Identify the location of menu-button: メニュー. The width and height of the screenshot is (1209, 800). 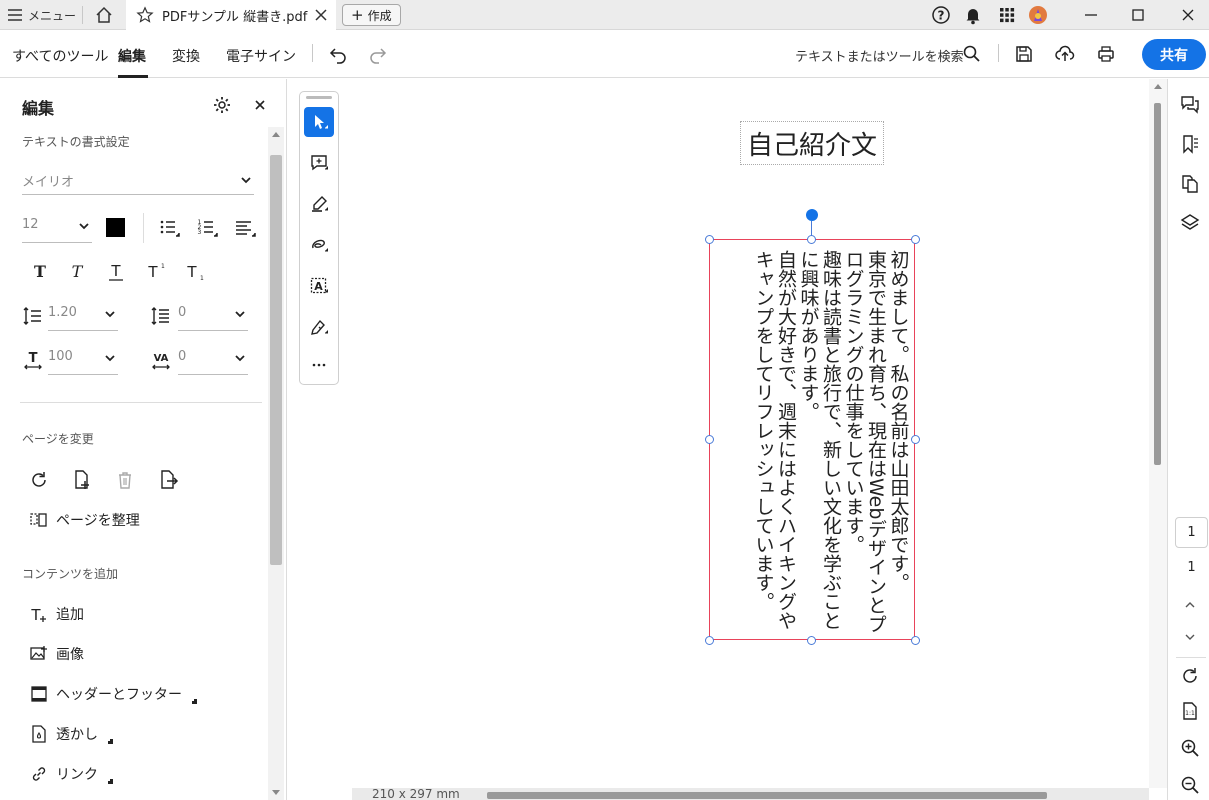
(42, 15).